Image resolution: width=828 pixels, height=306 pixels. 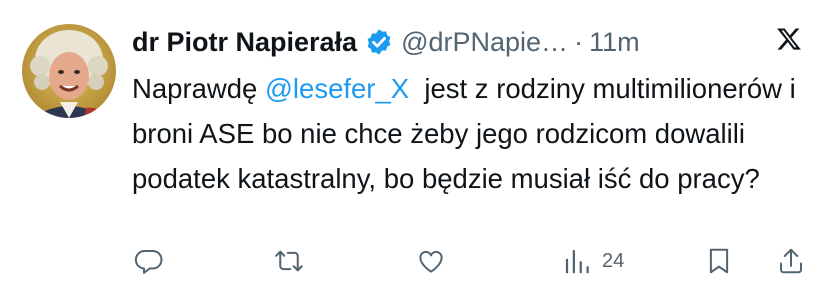 I want to click on reply-icon, so click(x=148, y=261).